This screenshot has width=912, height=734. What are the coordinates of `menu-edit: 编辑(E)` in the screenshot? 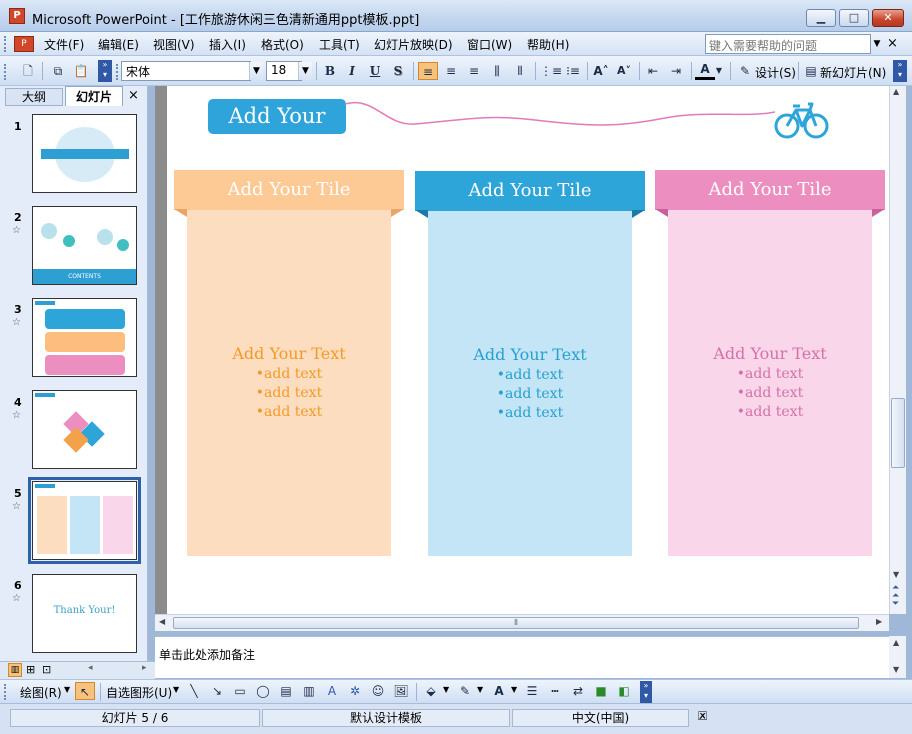 It's located at (118, 44).